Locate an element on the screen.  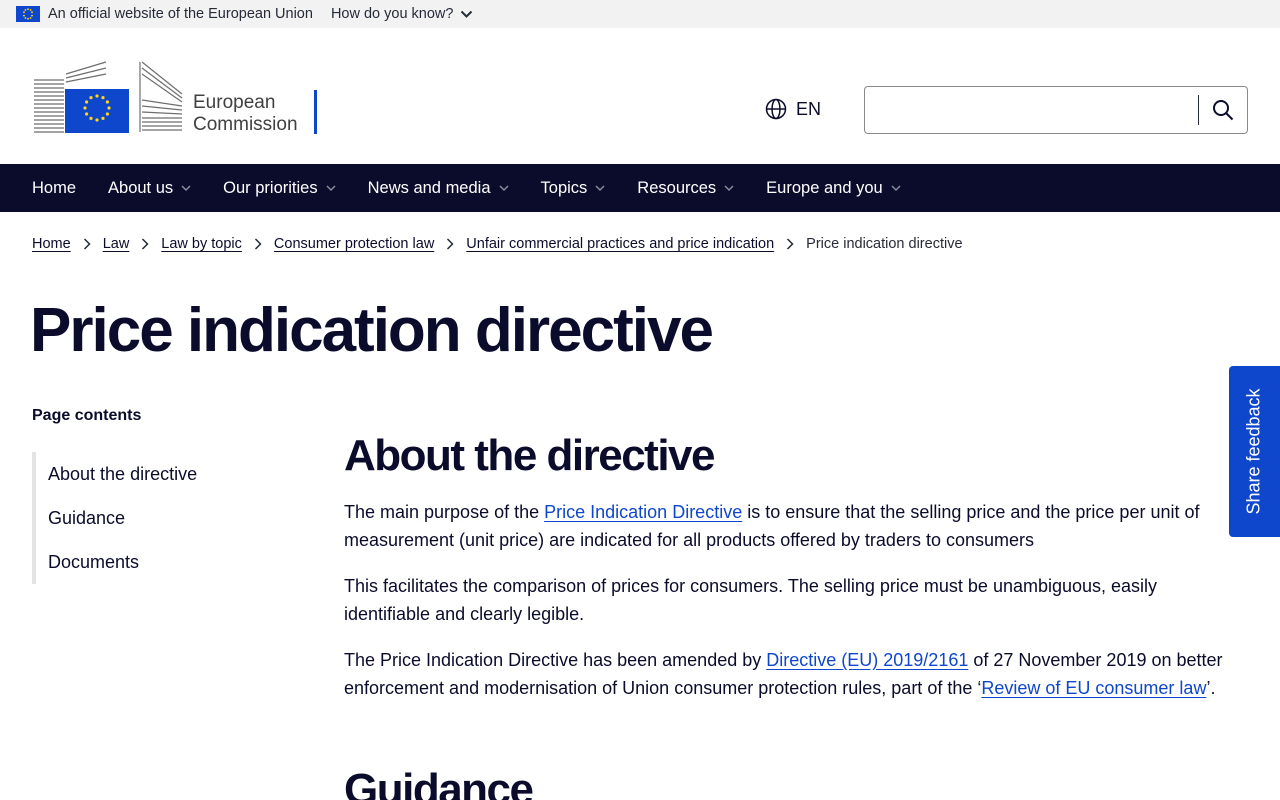
search-box is located at coordinates (1056, 110).